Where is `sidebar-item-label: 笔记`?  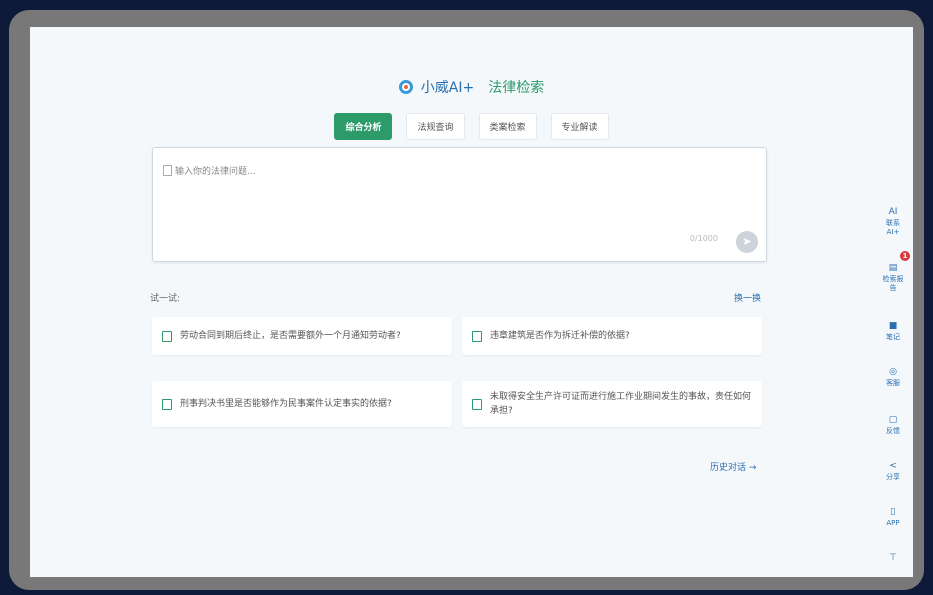 sidebar-item-label: 笔记 is located at coordinates (893, 337).